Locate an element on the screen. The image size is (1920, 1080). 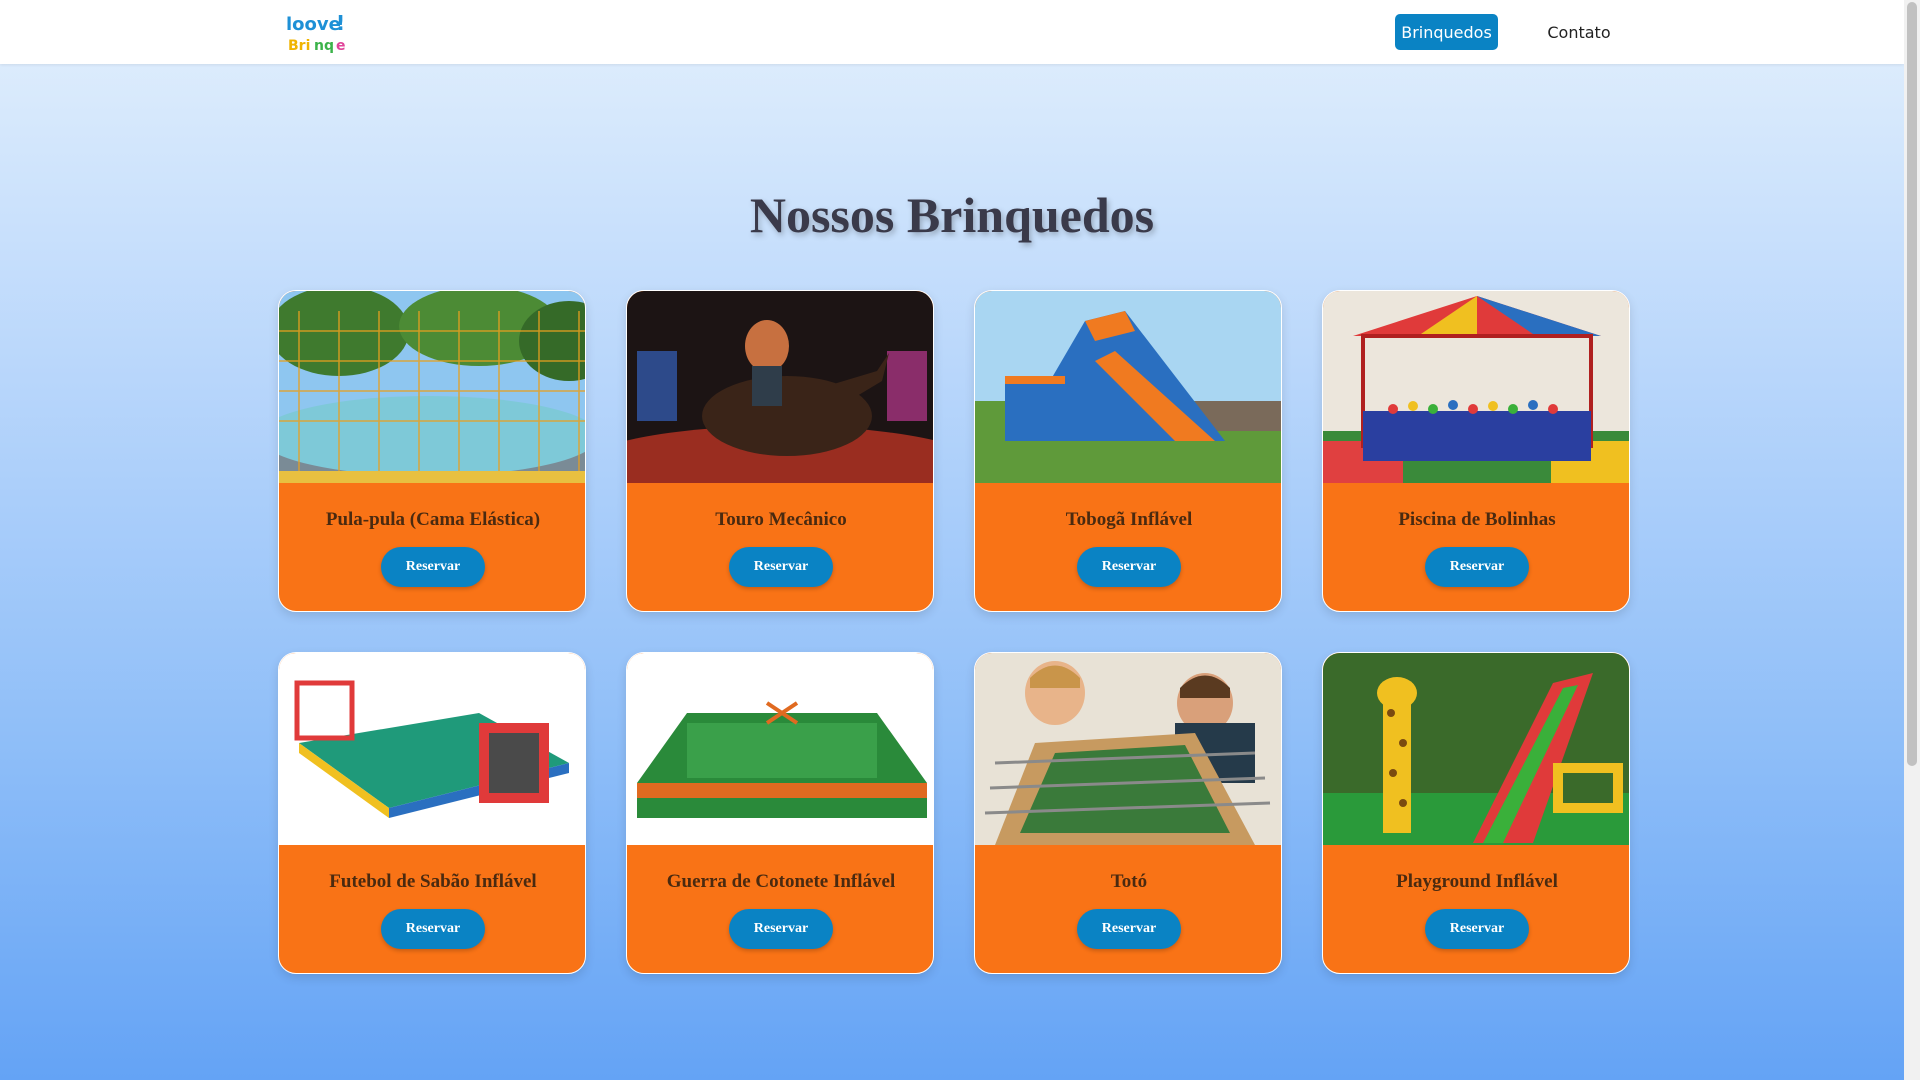
svg-text: e is located at coordinates (341, 46).